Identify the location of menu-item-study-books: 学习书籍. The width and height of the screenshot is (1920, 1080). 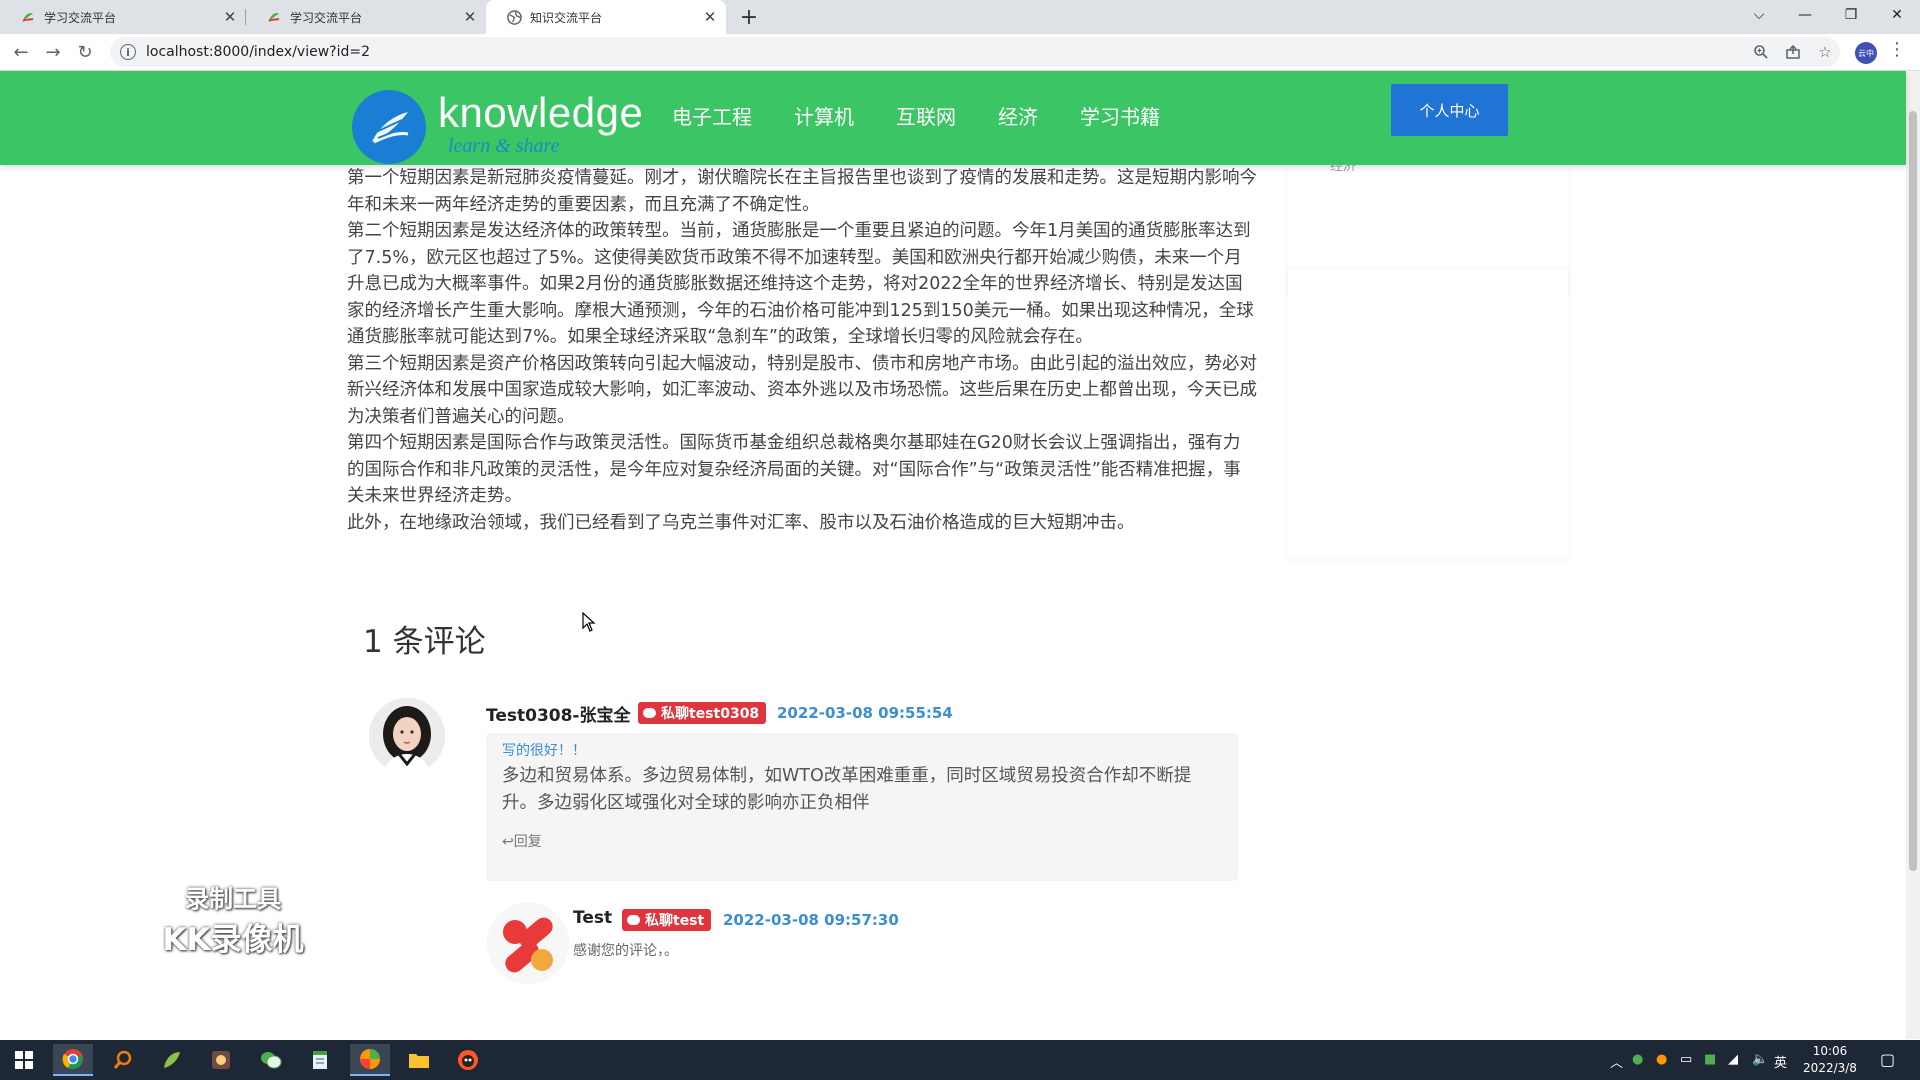
(1120, 115).